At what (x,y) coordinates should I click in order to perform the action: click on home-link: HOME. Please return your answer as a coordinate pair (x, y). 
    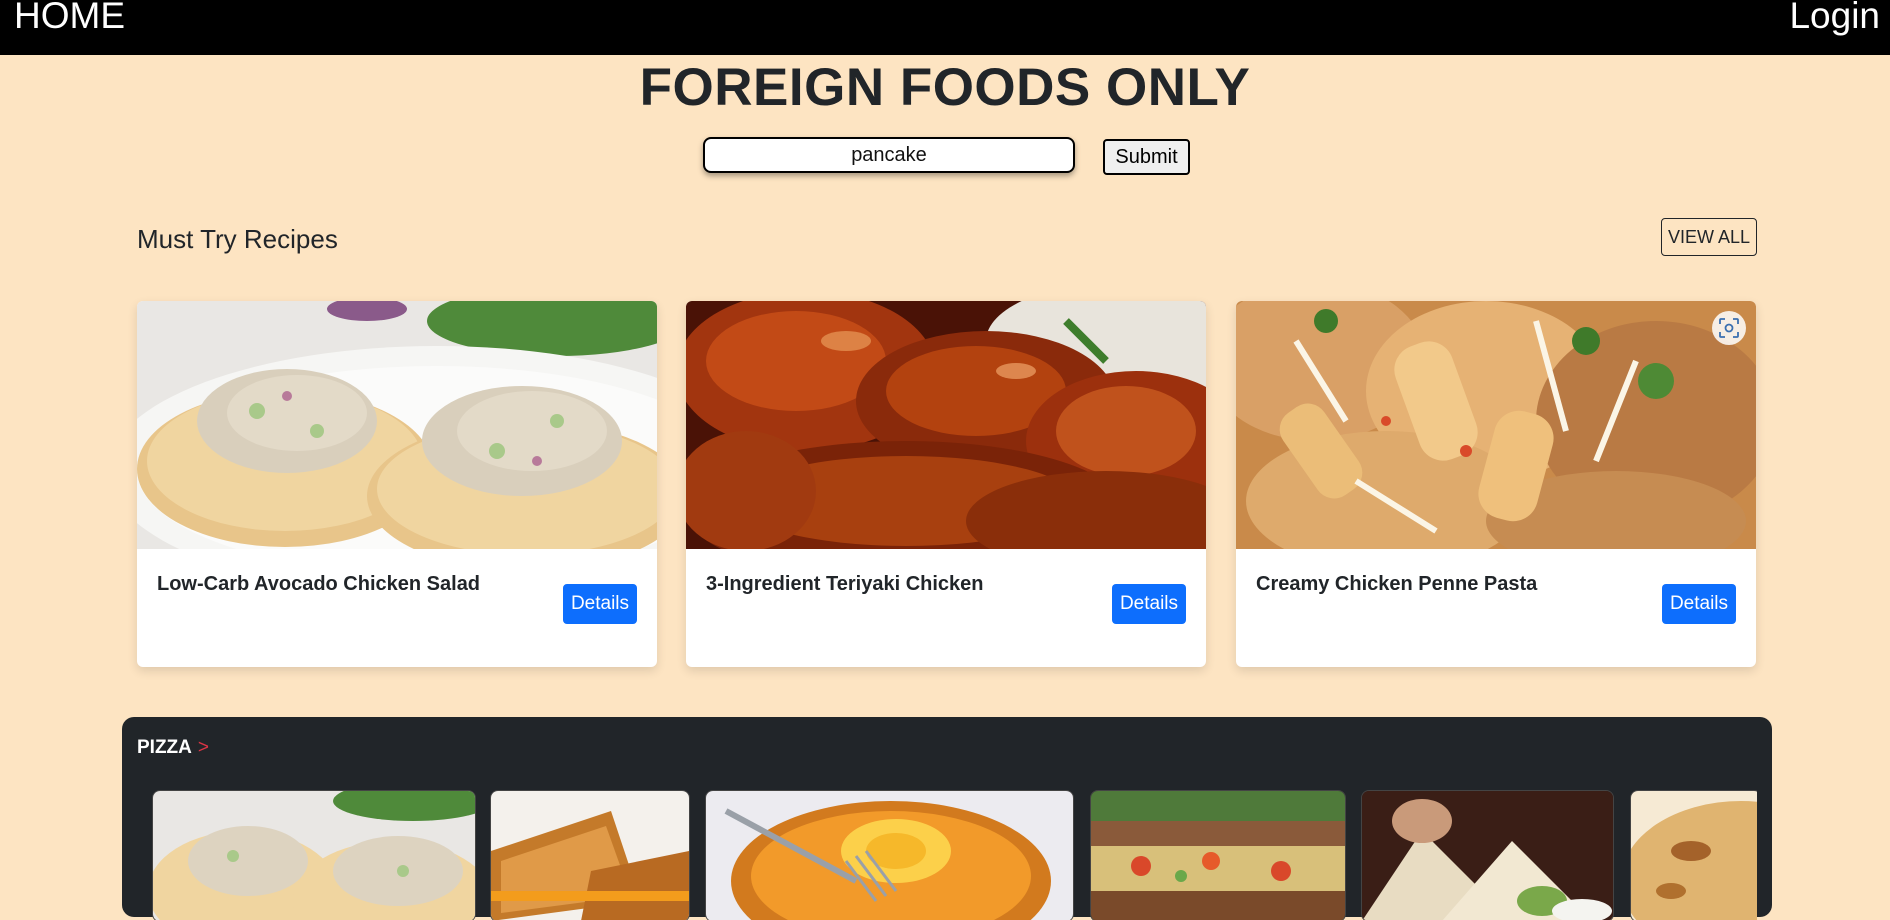
    Looking at the image, I should click on (69, 17).